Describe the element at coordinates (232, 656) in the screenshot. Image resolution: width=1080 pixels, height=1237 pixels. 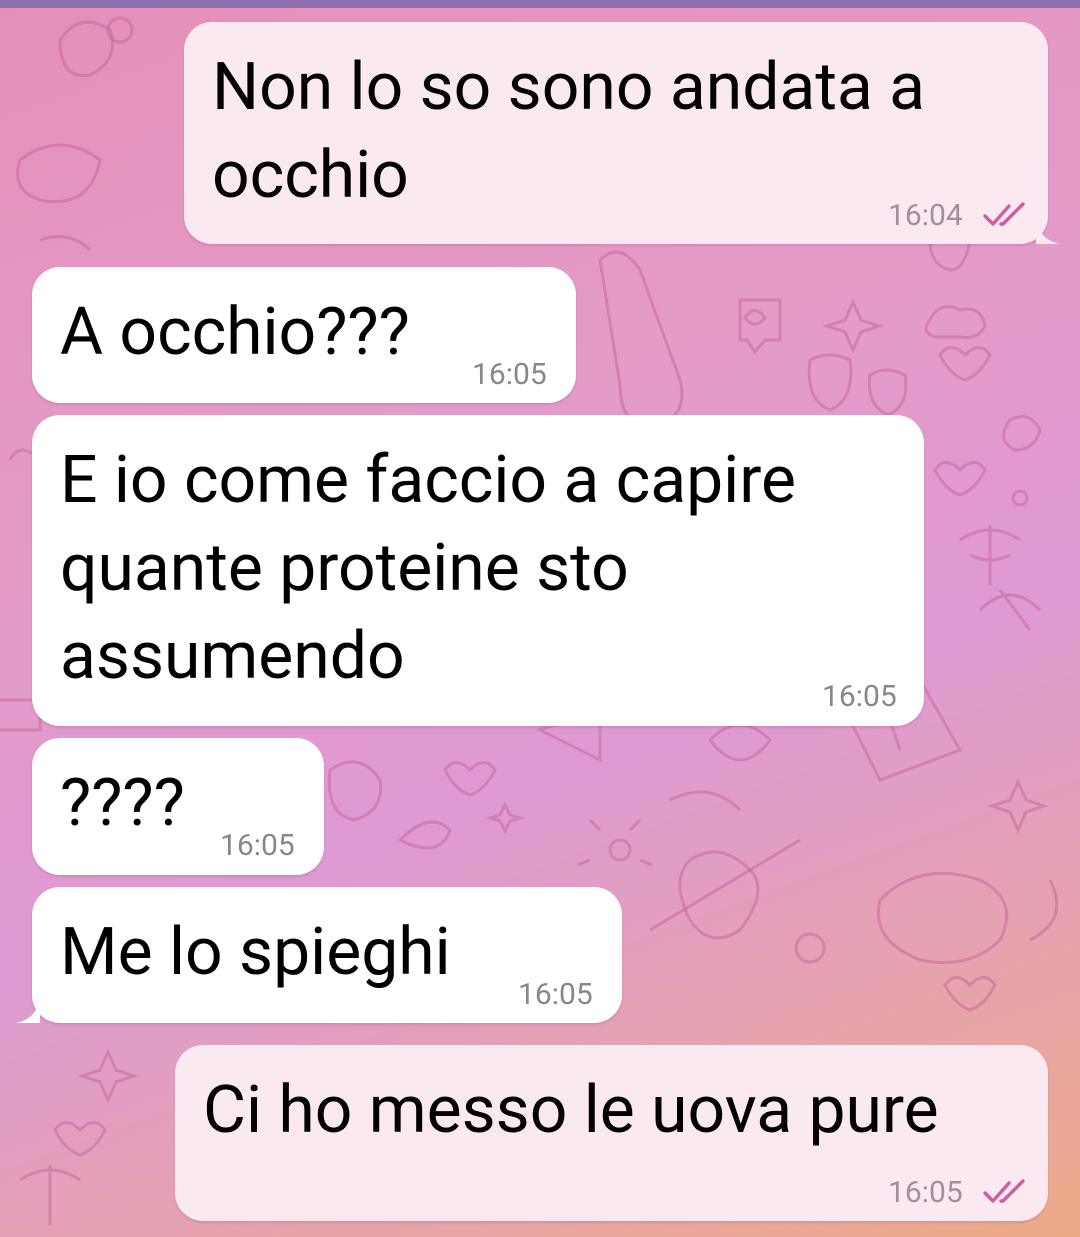
I see `message-text-line: assumendo` at that location.